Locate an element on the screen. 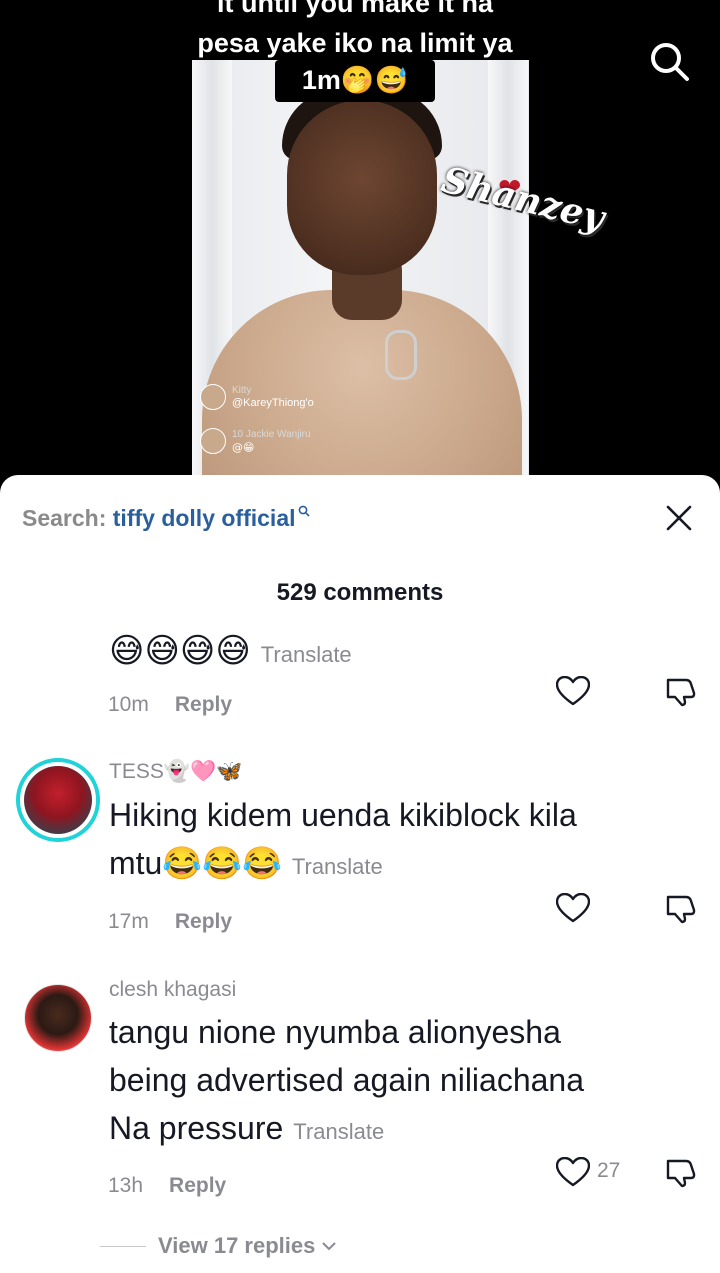 The width and height of the screenshot is (720, 1273). live-comment: Kitty @KareyThiong'o is located at coordinates (257, 397).